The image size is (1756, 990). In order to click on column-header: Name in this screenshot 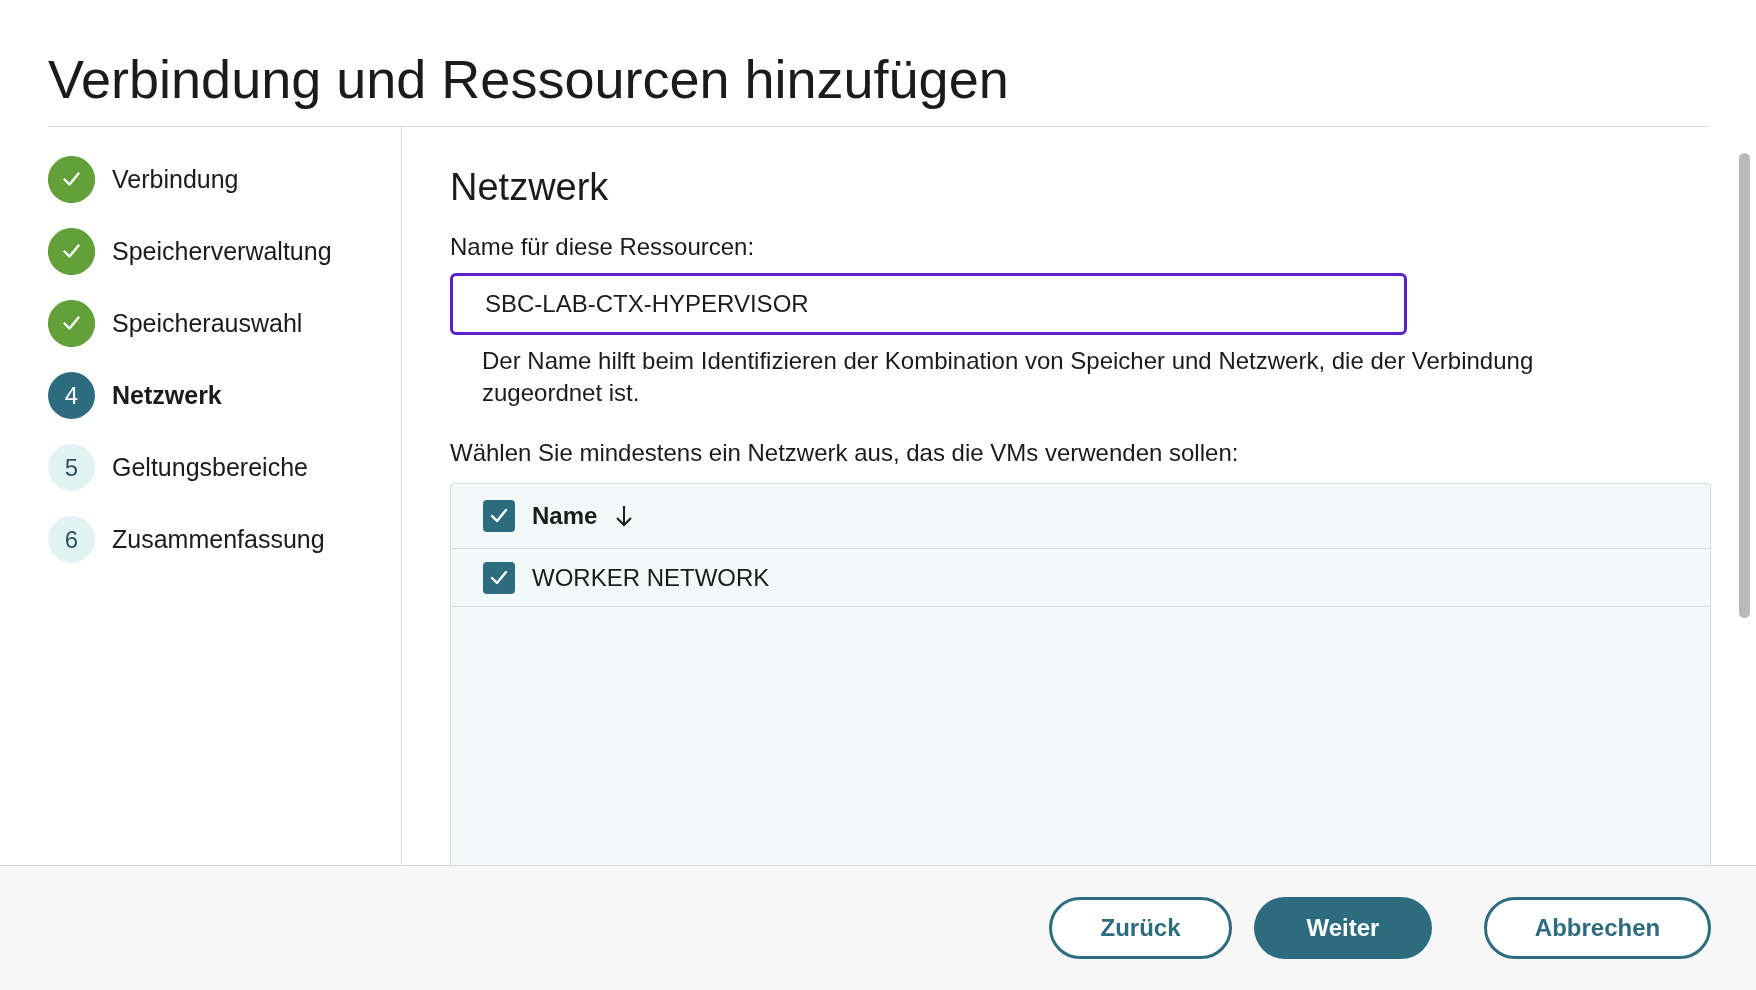, I will do `click(565, 516)`.